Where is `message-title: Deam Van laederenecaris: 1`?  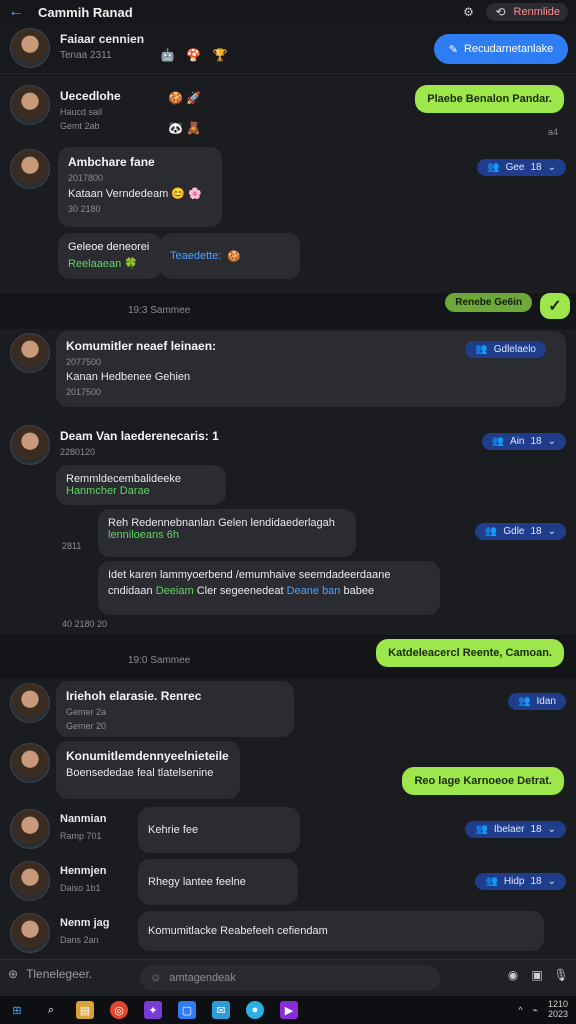 message-title: Deam Van laederenecaris: 1 is located at coordinates (139, 436).